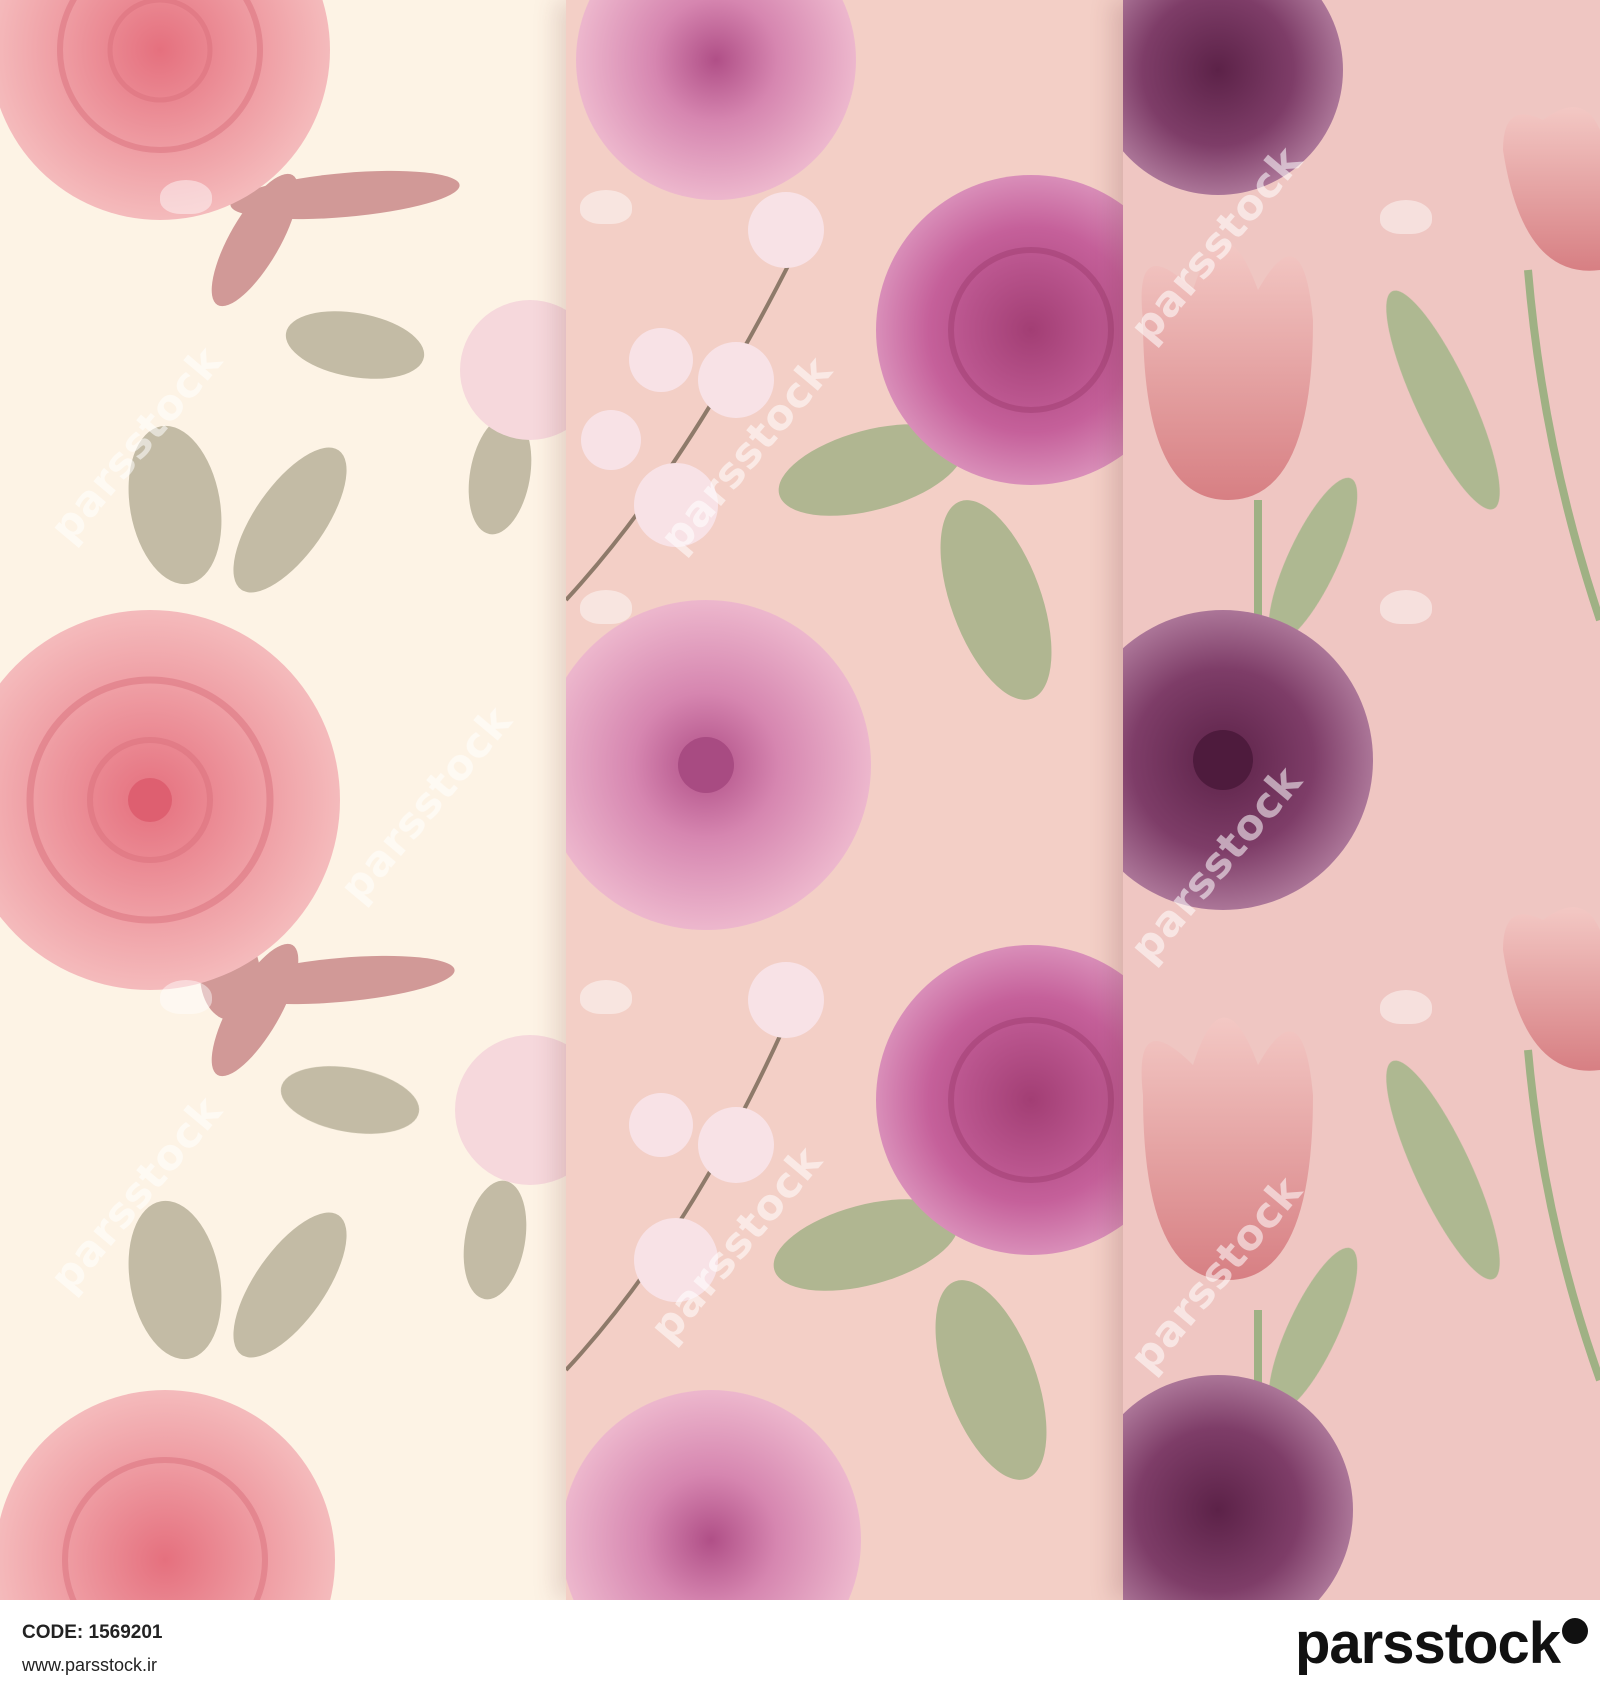 The image size is (1600, 1700). I want to click on website-link: www.parsstock.ir, so click(89, 1665).